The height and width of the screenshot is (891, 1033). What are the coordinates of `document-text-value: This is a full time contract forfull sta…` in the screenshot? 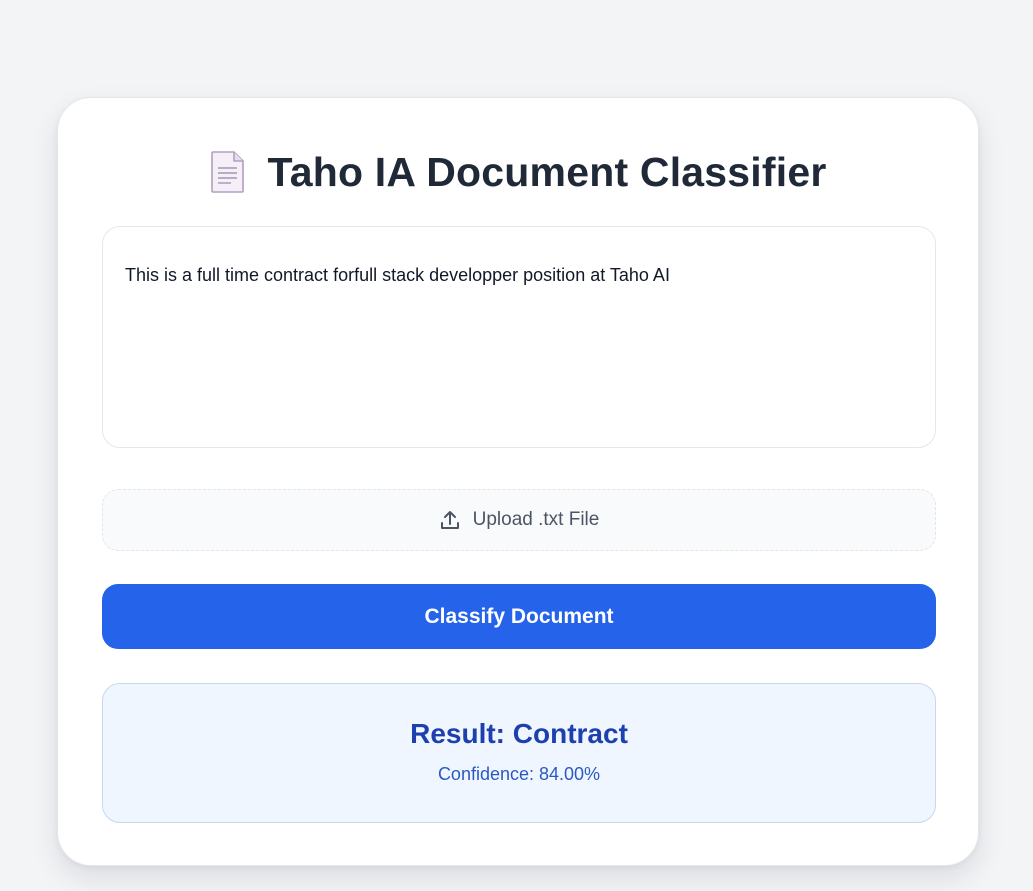 It's located at (397, 275).